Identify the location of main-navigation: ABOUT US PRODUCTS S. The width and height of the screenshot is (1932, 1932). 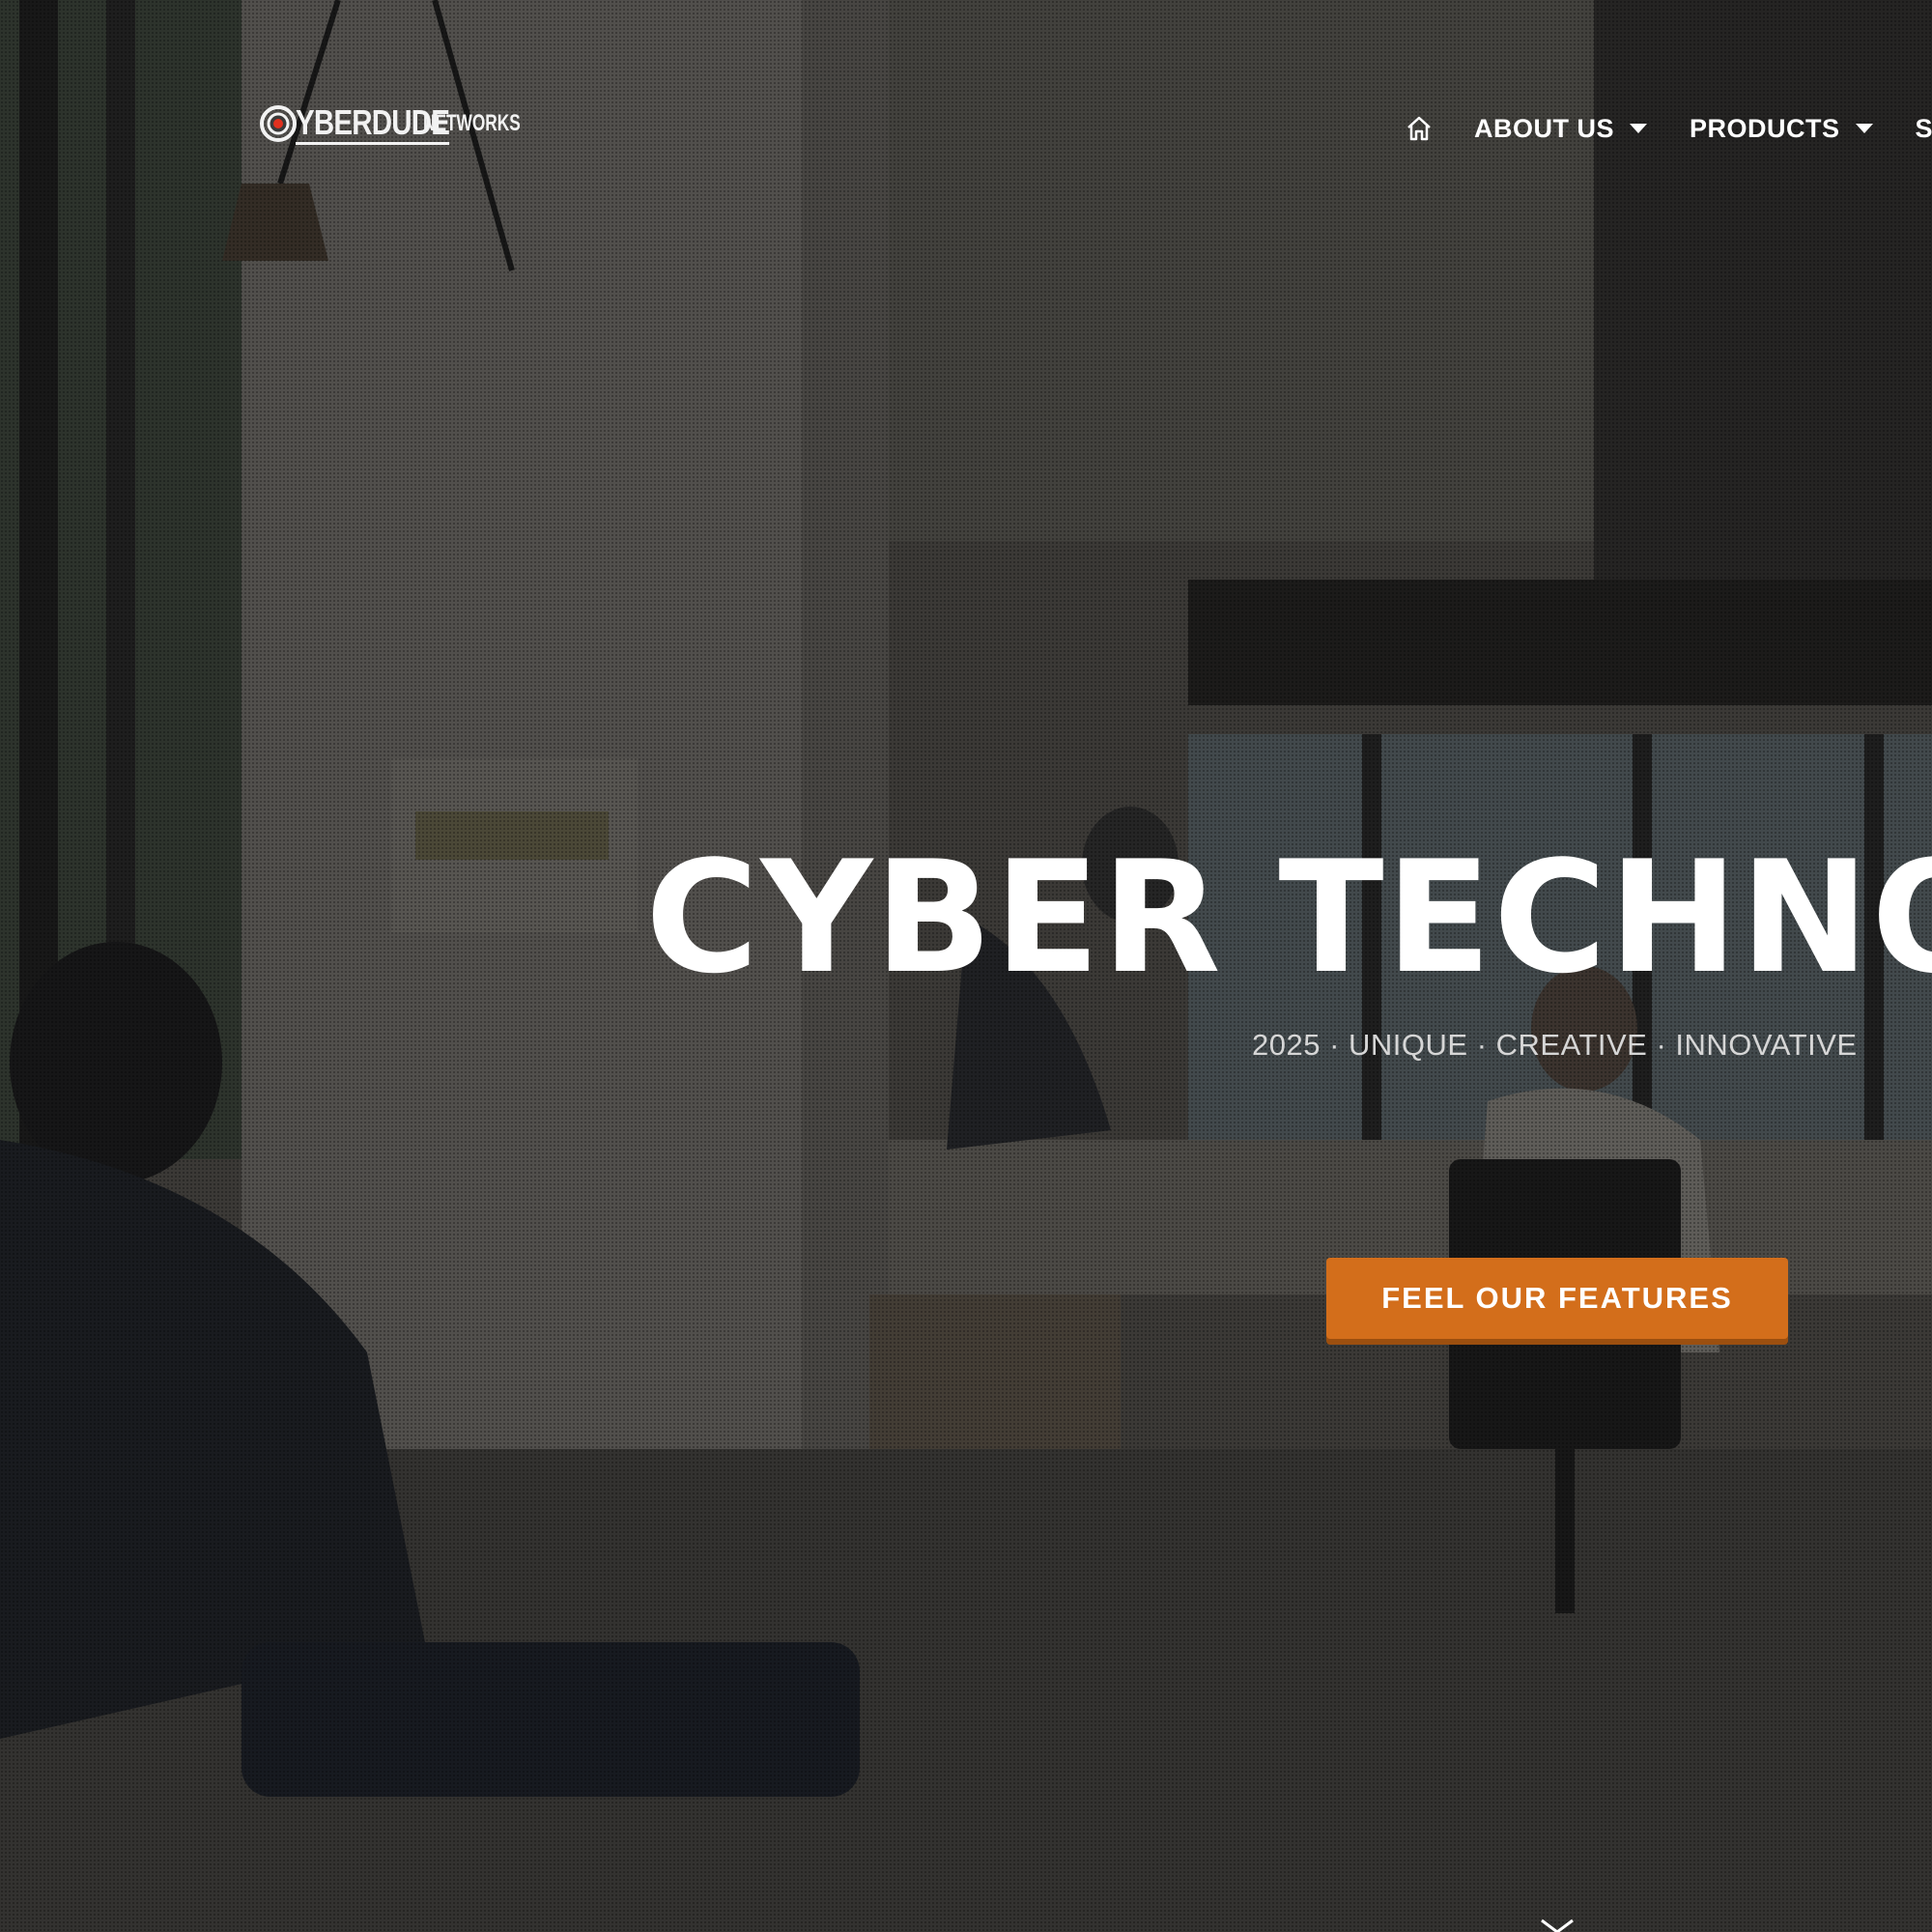
(1667, 128).